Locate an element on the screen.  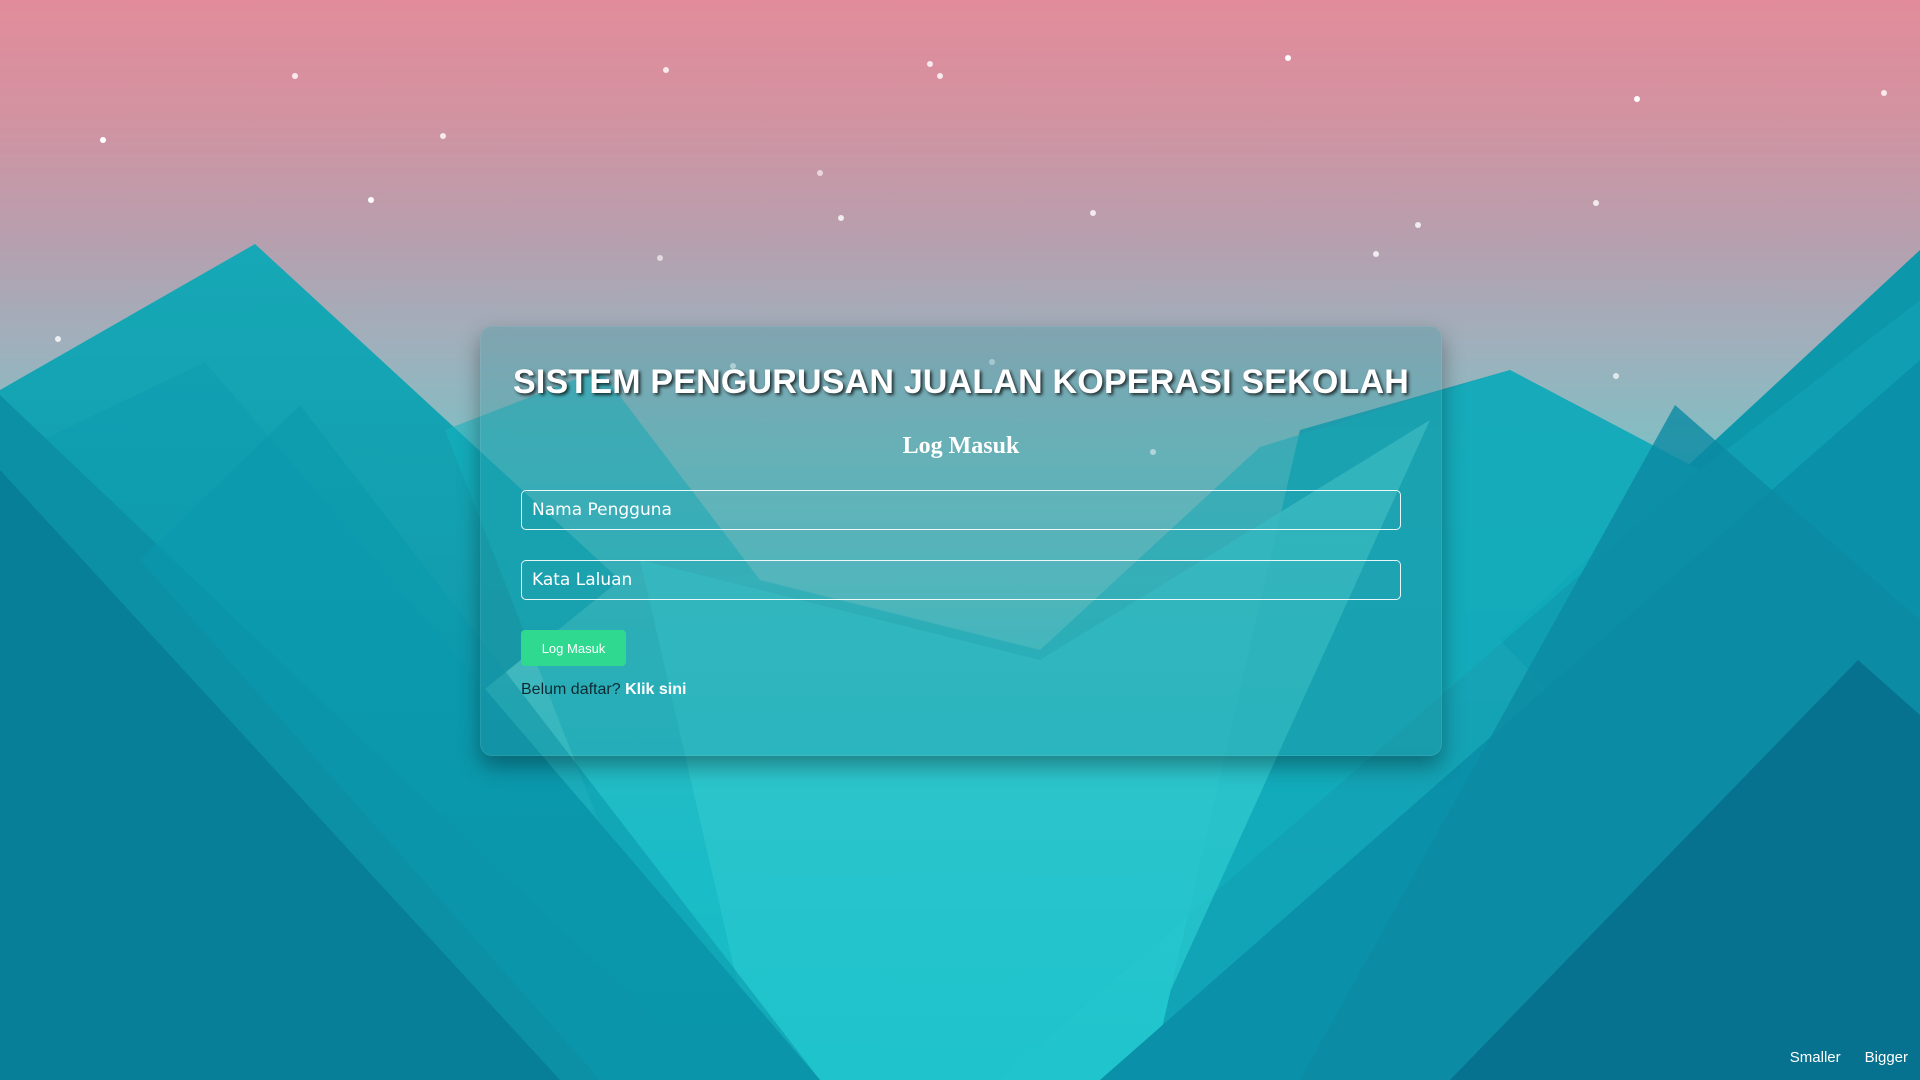
login-button: Log Masuk is located at coordinates (573, 648).